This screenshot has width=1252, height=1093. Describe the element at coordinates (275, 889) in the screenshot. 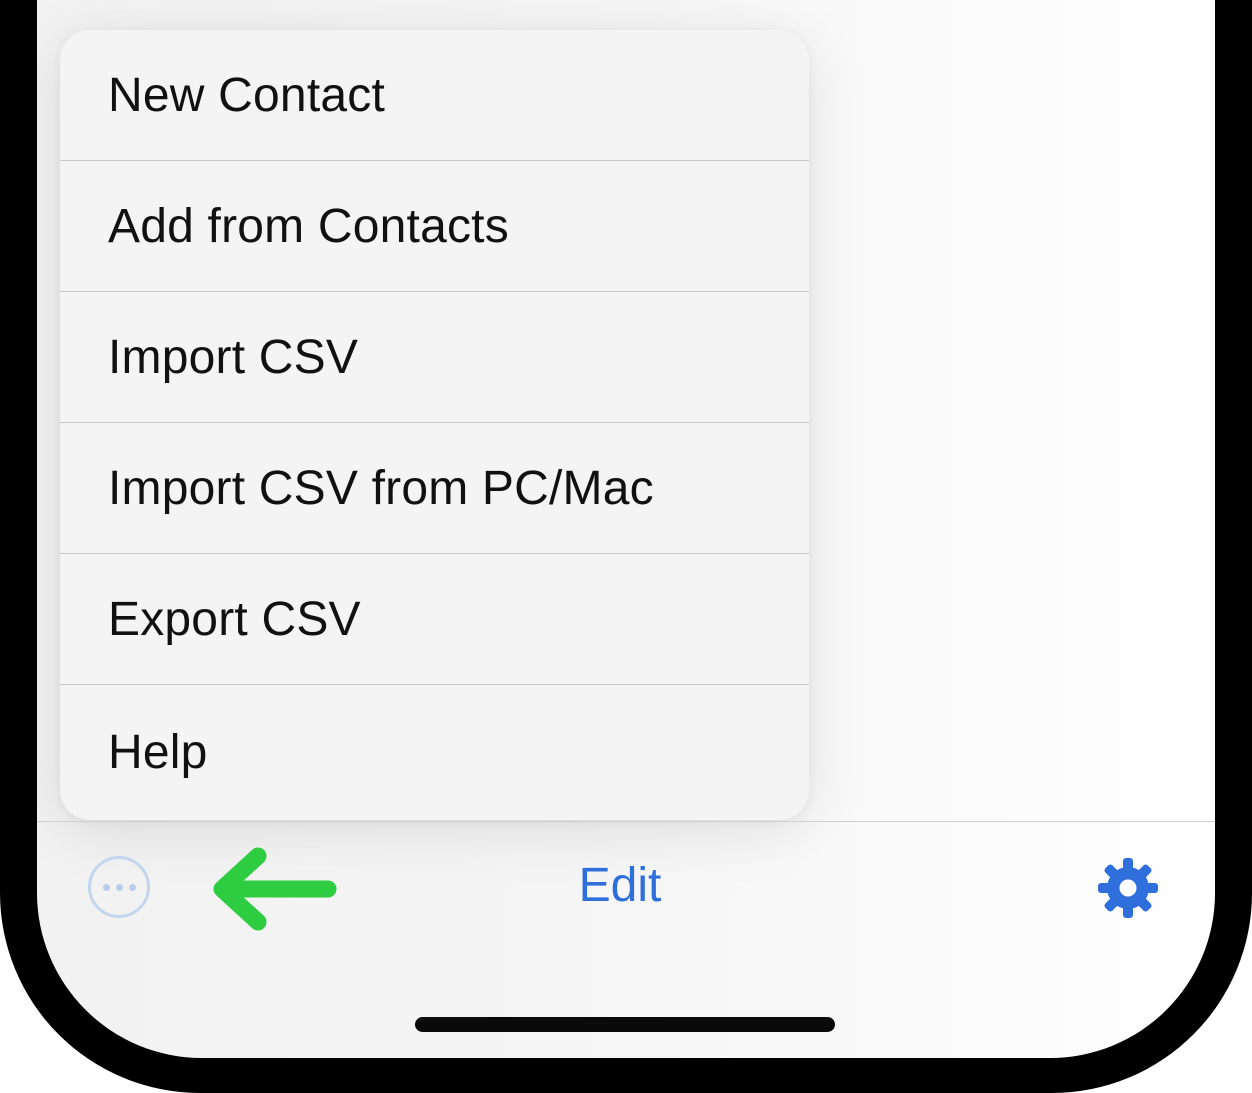

I see `arrow-left-icon` at that location.